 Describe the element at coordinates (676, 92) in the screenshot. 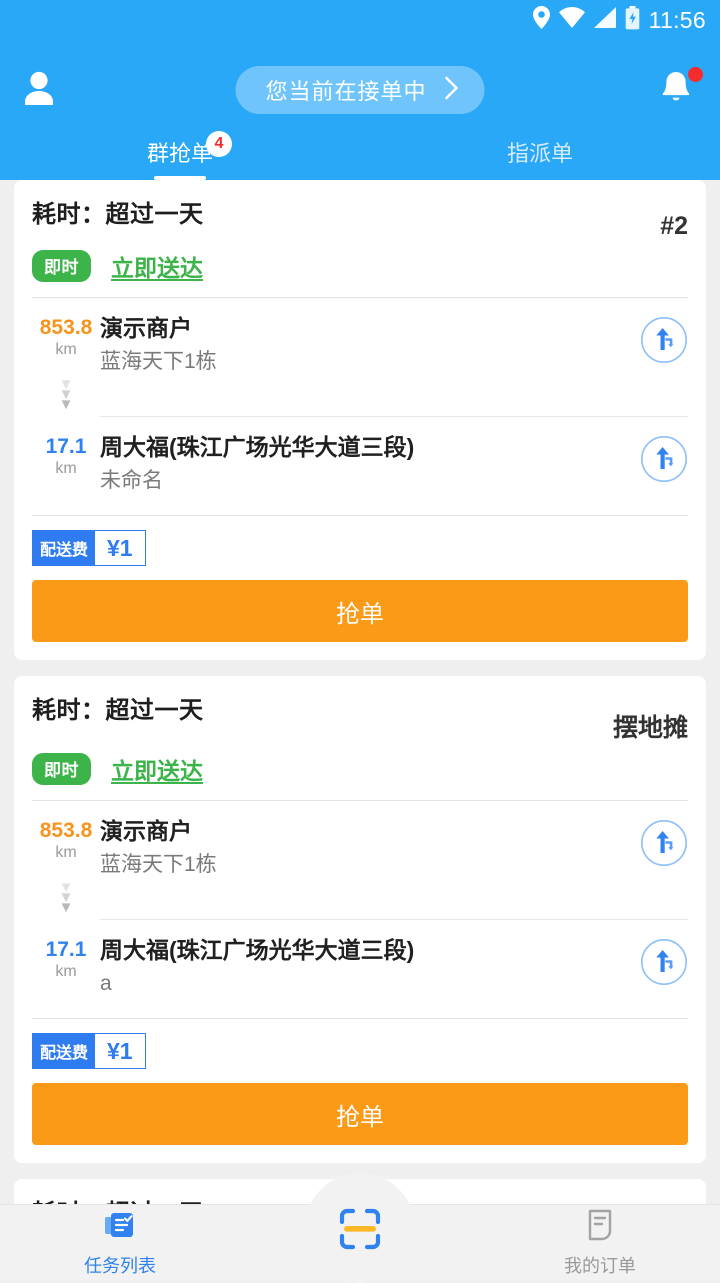

I see `bell-icon` at that location.